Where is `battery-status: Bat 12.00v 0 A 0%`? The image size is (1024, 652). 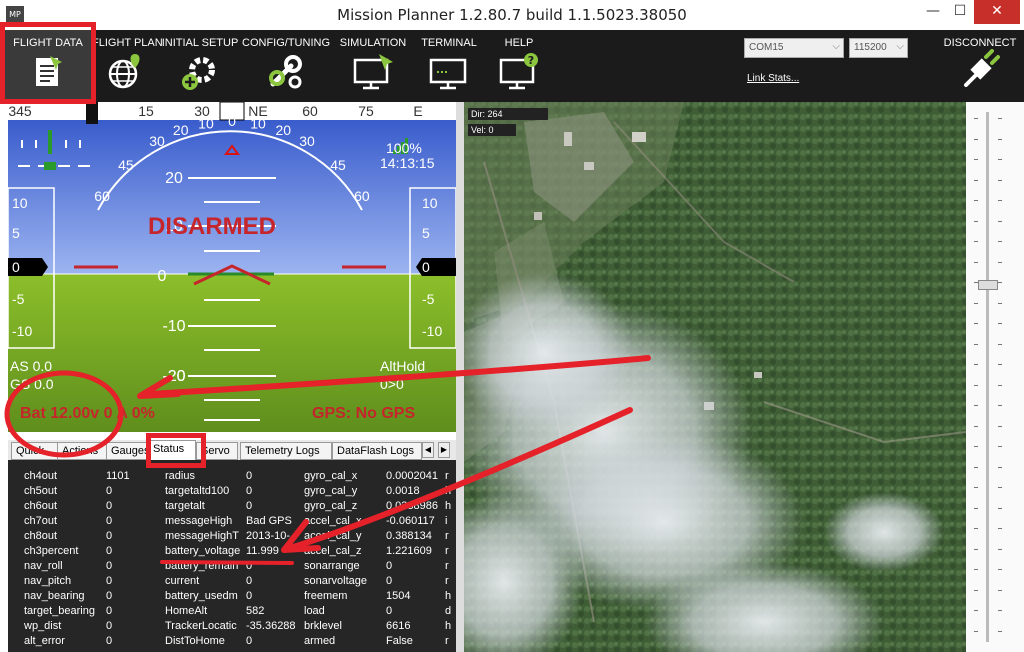 battery-status: Bat 12.00v 0 A 0% is located at coordinates (87, 413).